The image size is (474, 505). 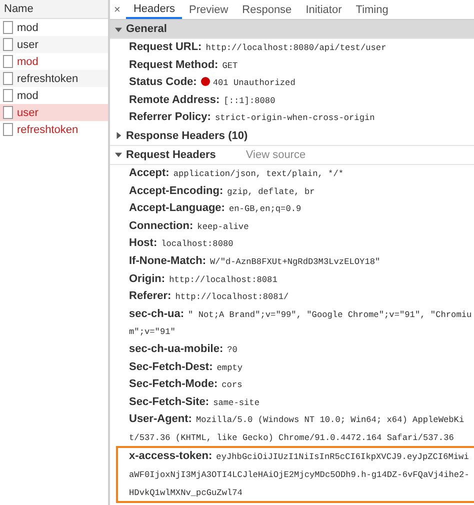 I want to click on view-source-link: View source, so click(x=276, y=154).